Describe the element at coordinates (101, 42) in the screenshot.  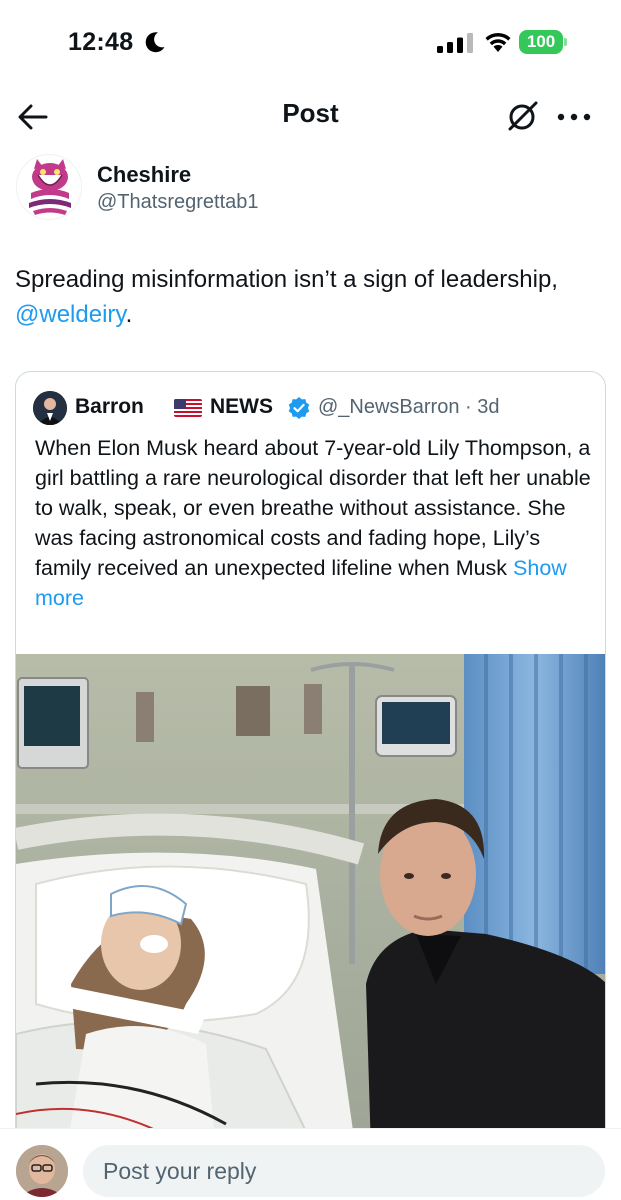
I see `status-time: 12:48` at that location.